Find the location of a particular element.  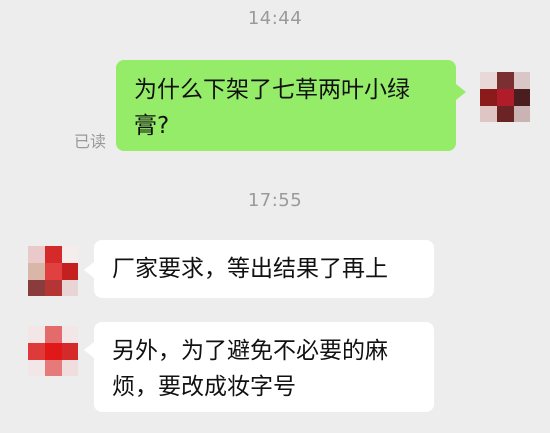

message-text: 为什么下架了七草两叶小绿膏? is located at coordinates (272, 108).